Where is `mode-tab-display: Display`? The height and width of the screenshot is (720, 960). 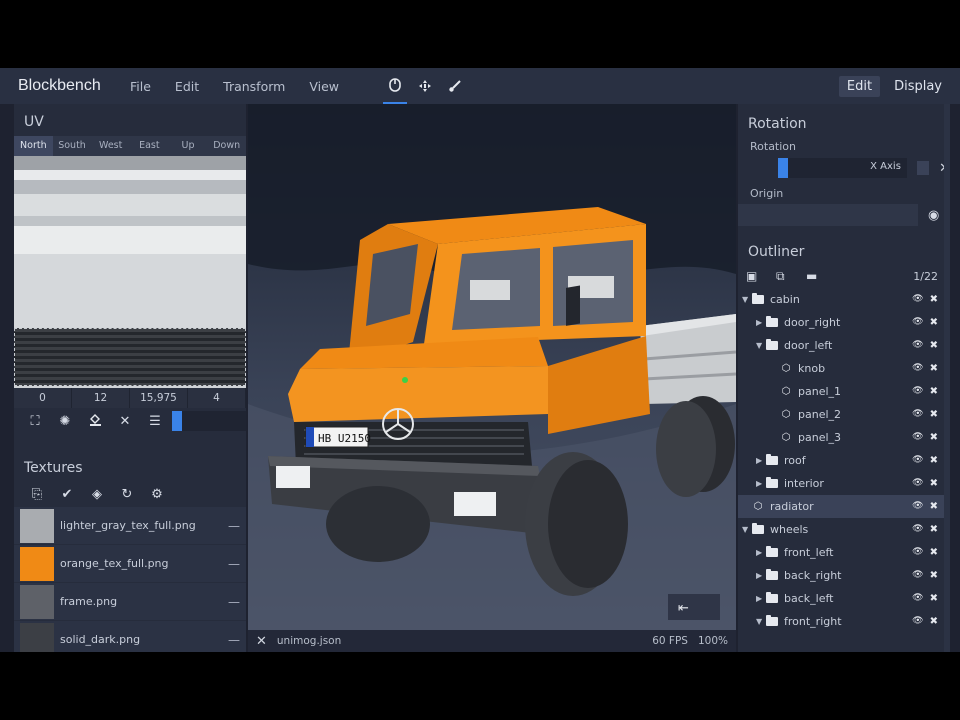
mode-tab-display: Display is located at coordinates (918, 86).